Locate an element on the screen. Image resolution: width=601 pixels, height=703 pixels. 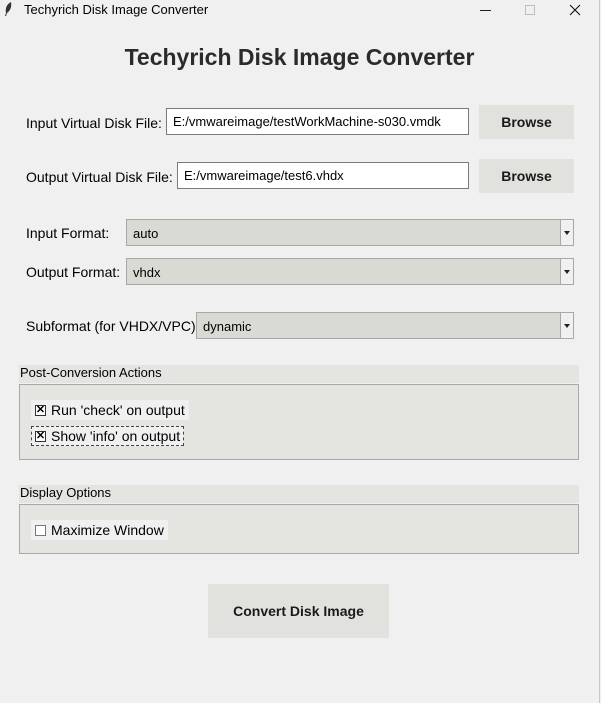
output-format-label: Output Format: is located at coordinates (73, 272).